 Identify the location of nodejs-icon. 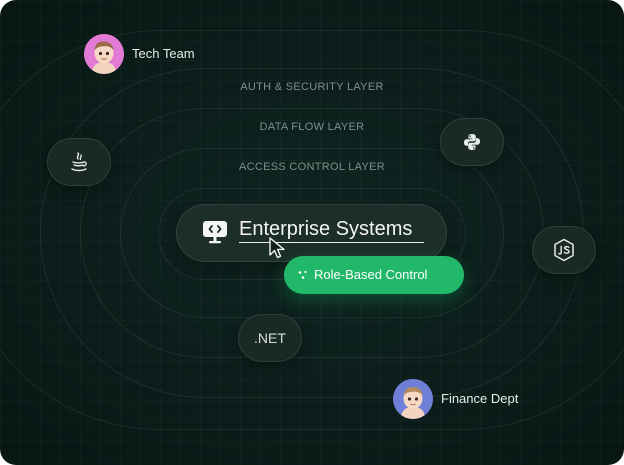
(564, 250).